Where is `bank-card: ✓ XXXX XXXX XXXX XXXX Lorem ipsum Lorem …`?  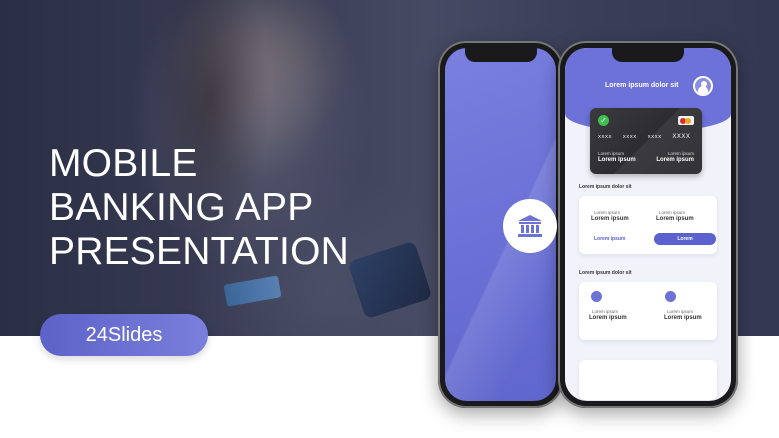 bank-card: ✓ XXXX XXXX XXXX XXXX Lorem ipsum Lorem … is located at coordinates (646, 141).